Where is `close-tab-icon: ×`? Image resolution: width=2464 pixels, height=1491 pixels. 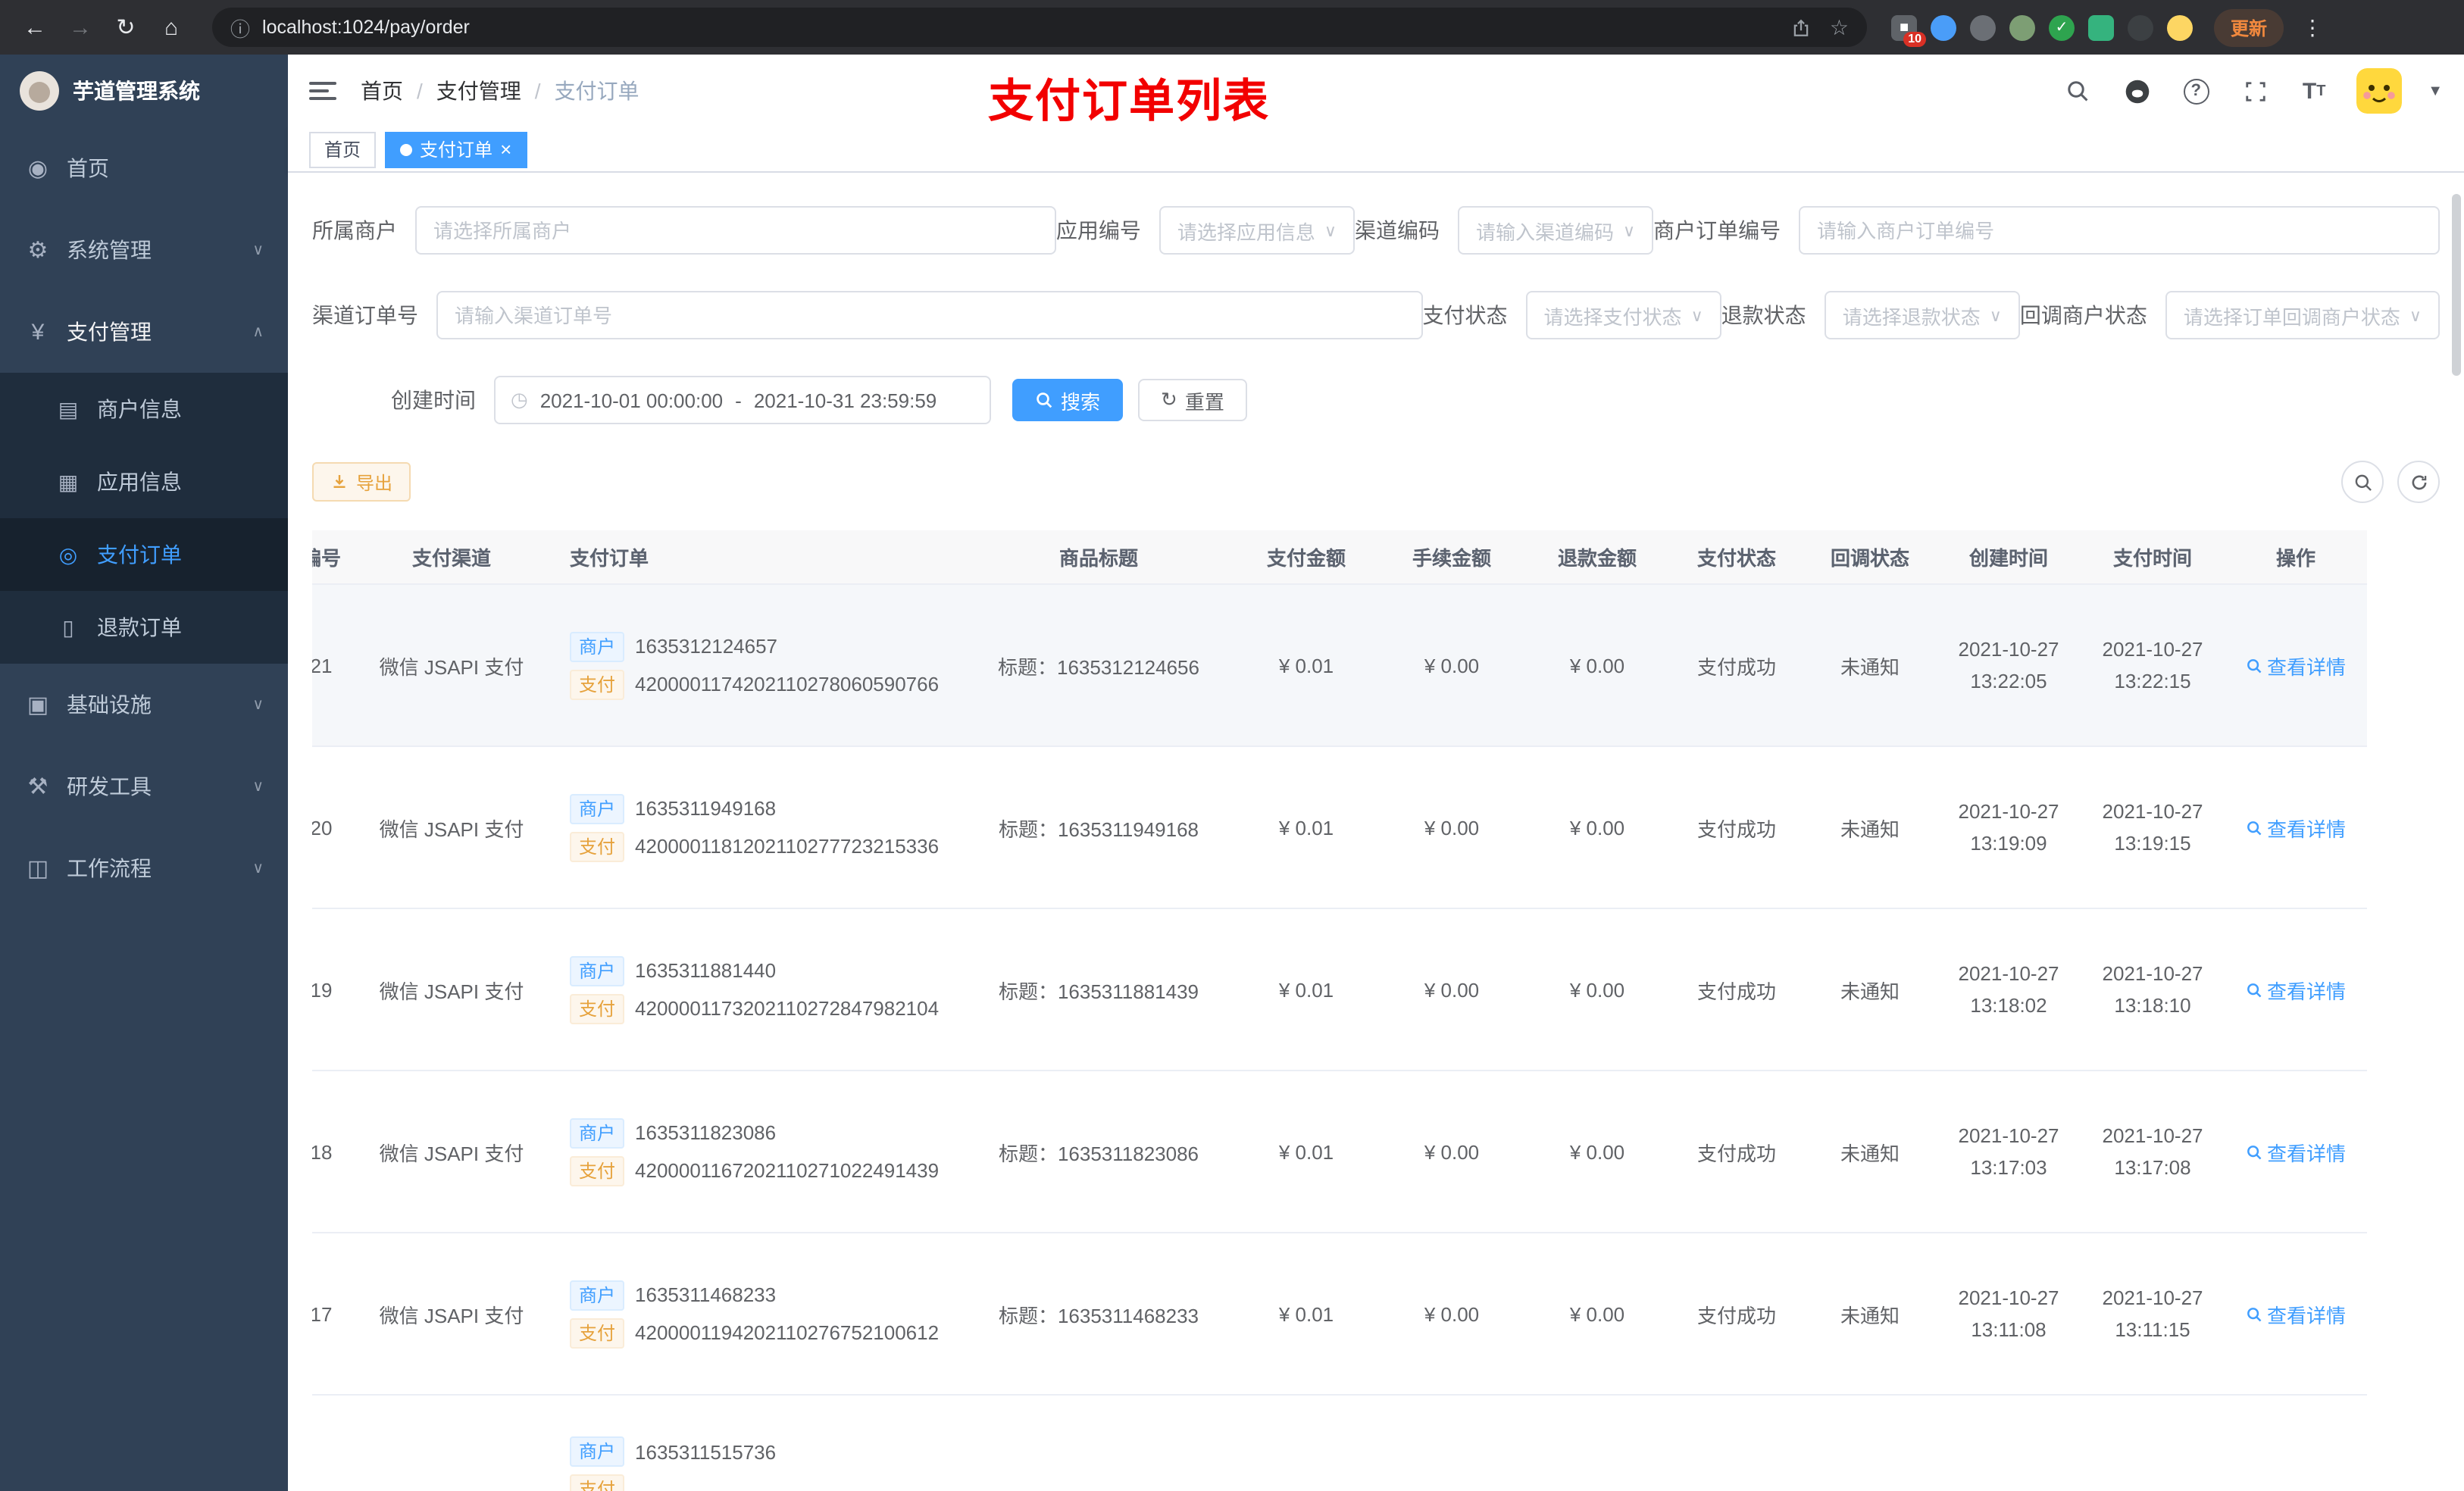
close-tab-icon: × is located at coordinates (505, 149).